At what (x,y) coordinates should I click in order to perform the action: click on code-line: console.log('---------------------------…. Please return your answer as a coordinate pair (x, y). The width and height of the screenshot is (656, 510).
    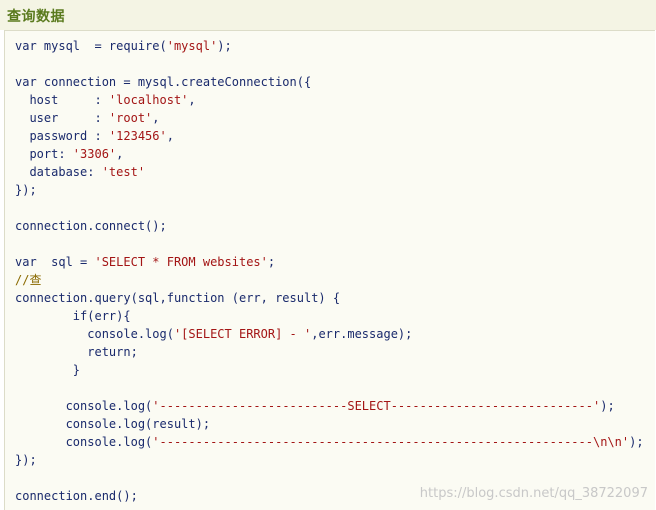
    Looking at the image, I should click on (329, 442).